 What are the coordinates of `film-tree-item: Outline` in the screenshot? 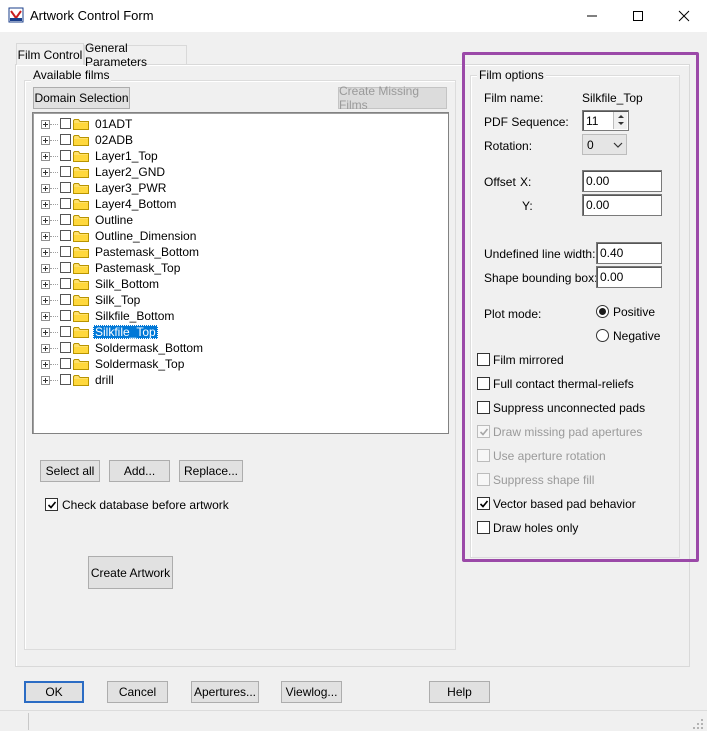 It's located at (233, 220).